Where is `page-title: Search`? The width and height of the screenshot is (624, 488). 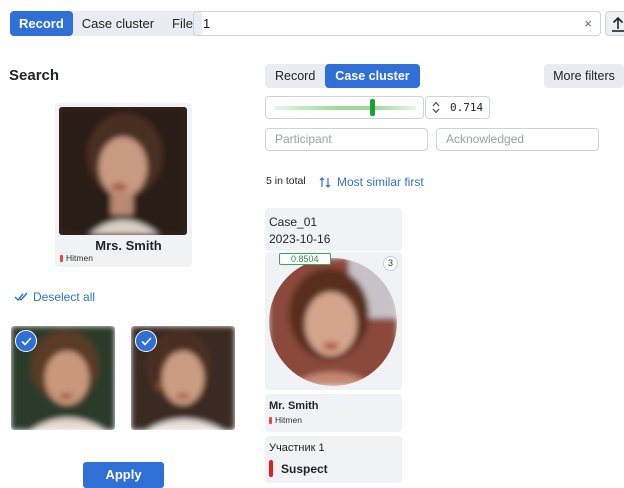
page-title: Search is located at coordinates (34, 75).